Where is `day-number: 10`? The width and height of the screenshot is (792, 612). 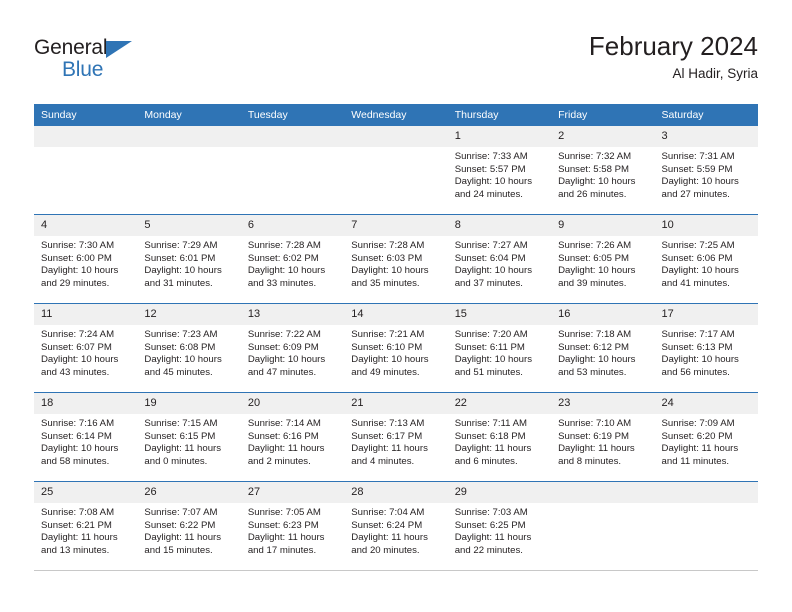 day-number: 10 is located at coordinates (706, 225).